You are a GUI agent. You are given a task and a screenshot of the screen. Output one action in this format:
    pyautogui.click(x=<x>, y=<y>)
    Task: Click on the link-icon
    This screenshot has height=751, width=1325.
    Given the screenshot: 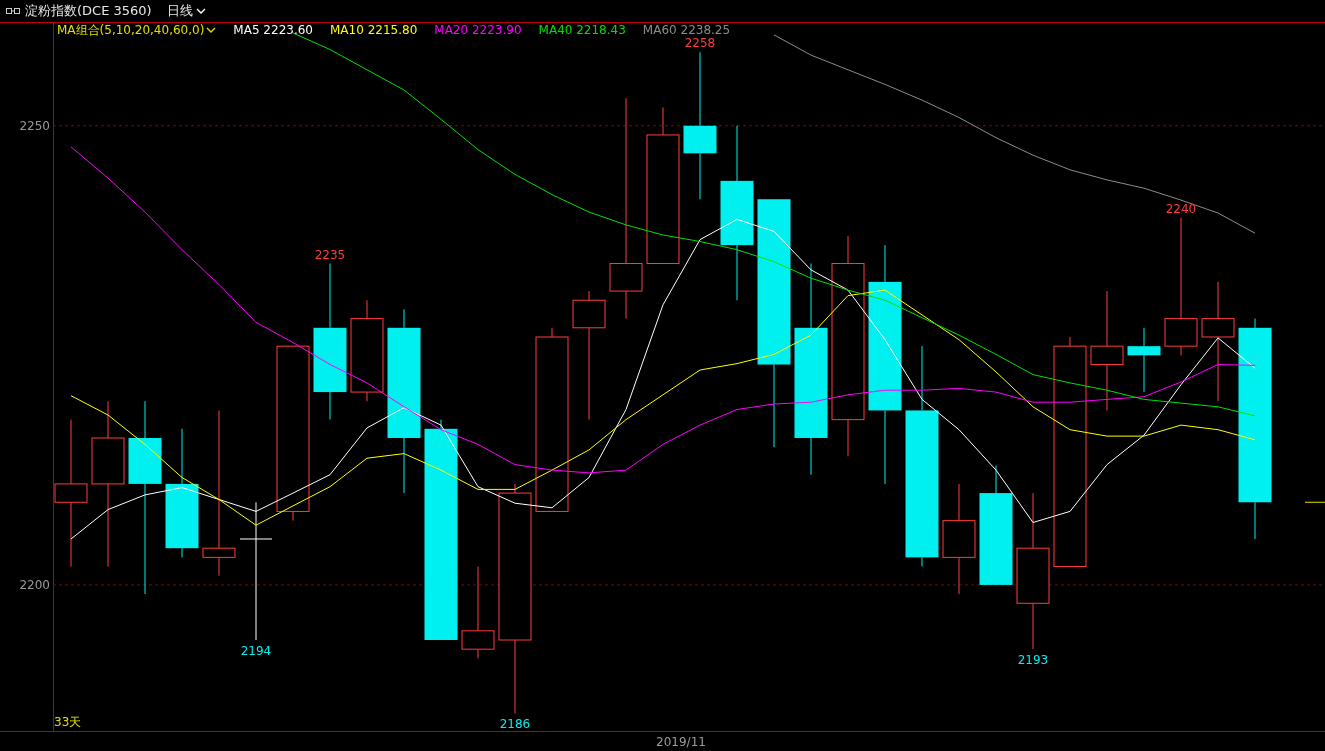 What is the action you would take?
    pyautogui.click(x=13, y=11)
    